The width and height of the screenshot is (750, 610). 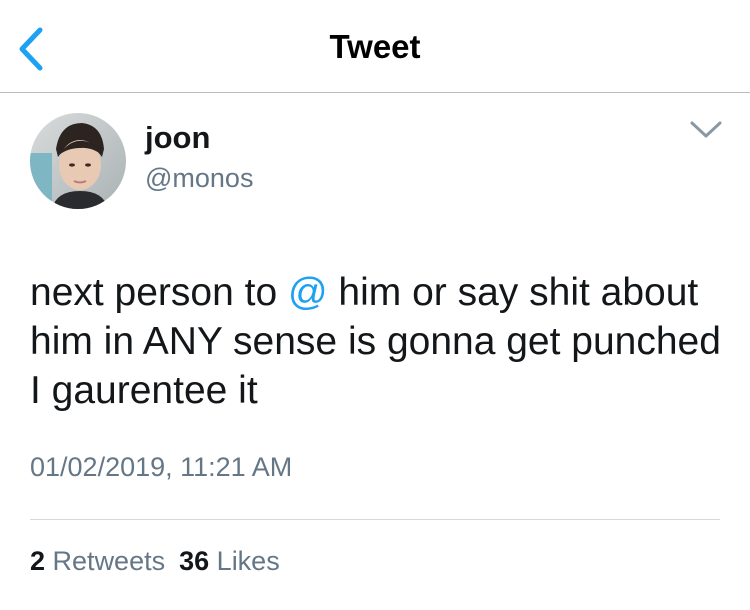 I want to click on avatar-photo, so click(x=78, y=161).